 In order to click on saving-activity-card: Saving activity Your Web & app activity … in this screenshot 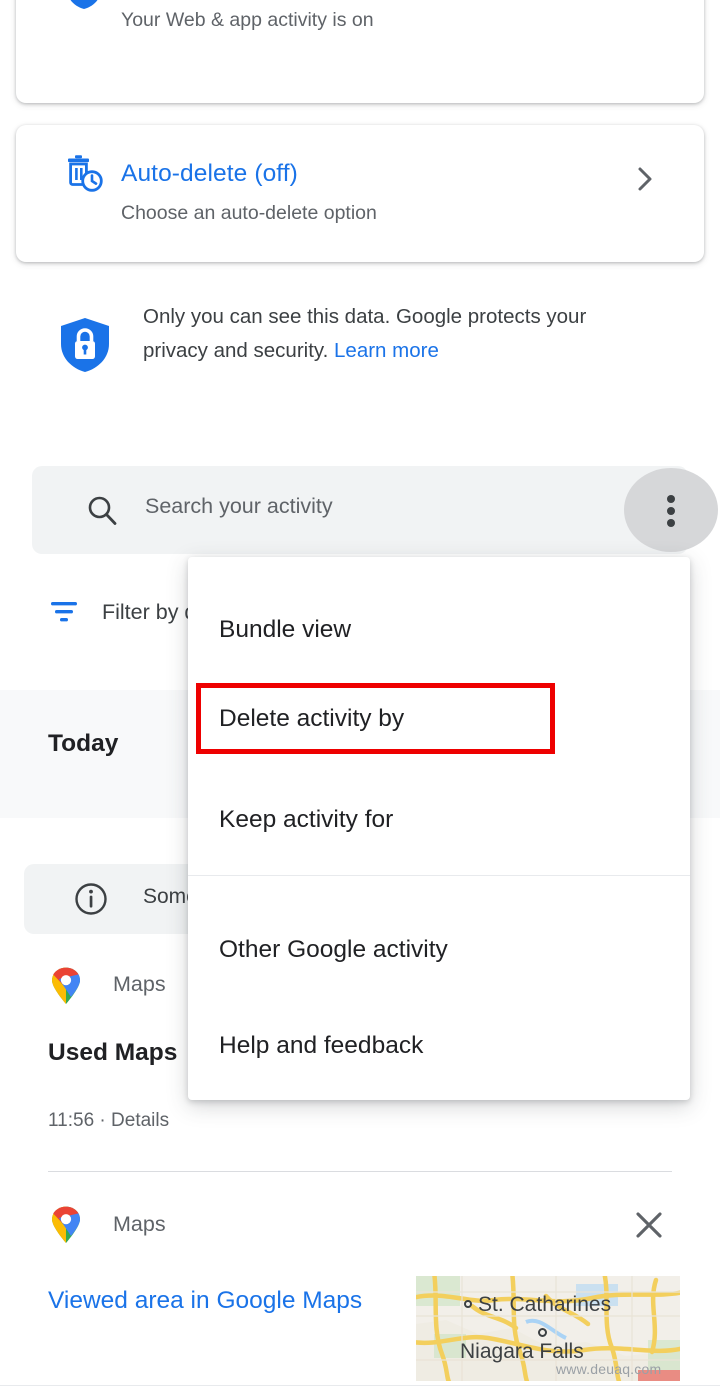, I will do `click(360, 51)`.